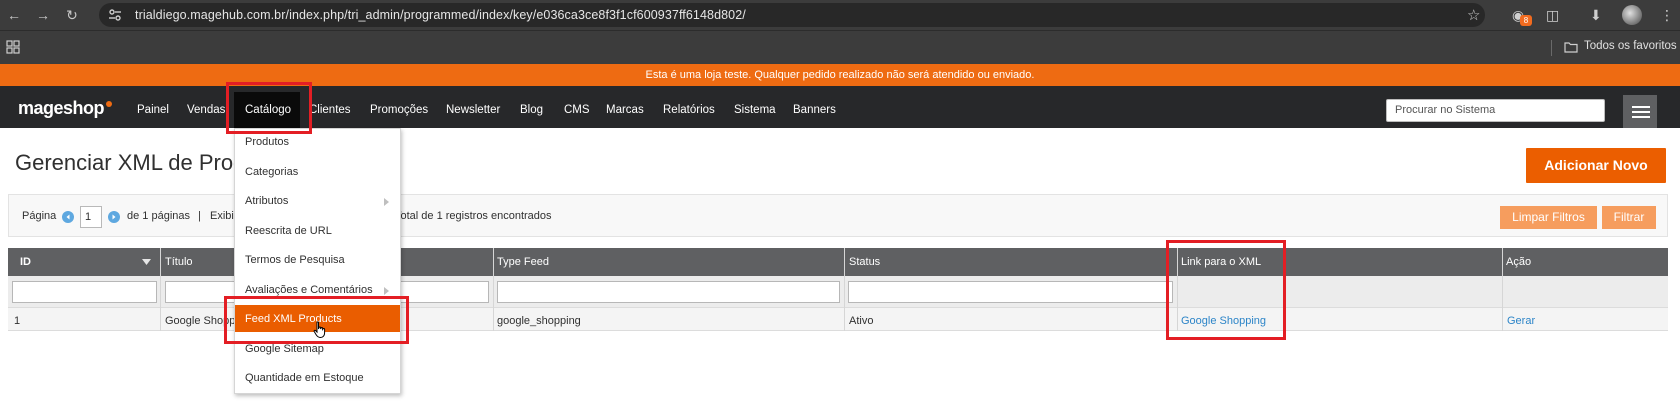  Describe the element at coordinates (625, 110) in the screenshot. I see `nav-marcas: Marcas` at that location.